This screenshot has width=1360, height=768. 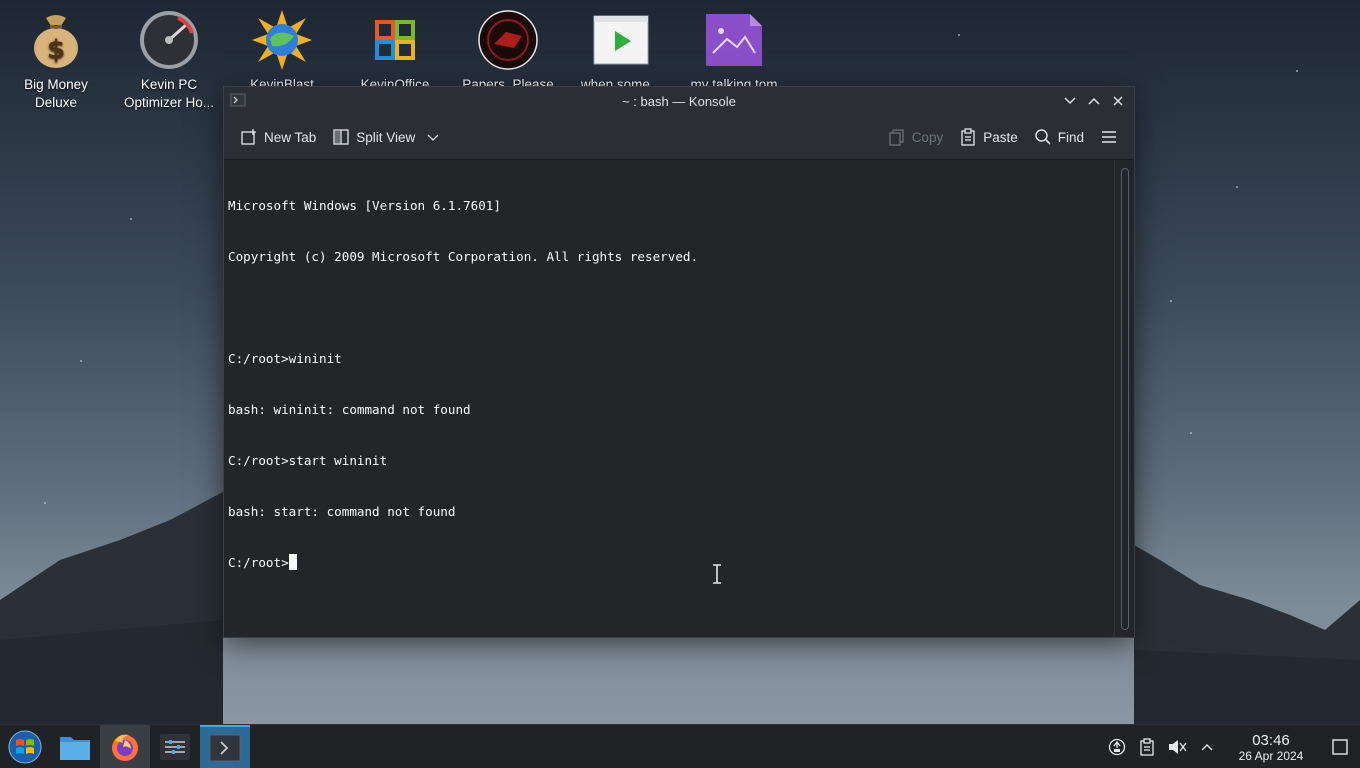 I want to click on copy-label: Copy, so click(x=927, y=137).